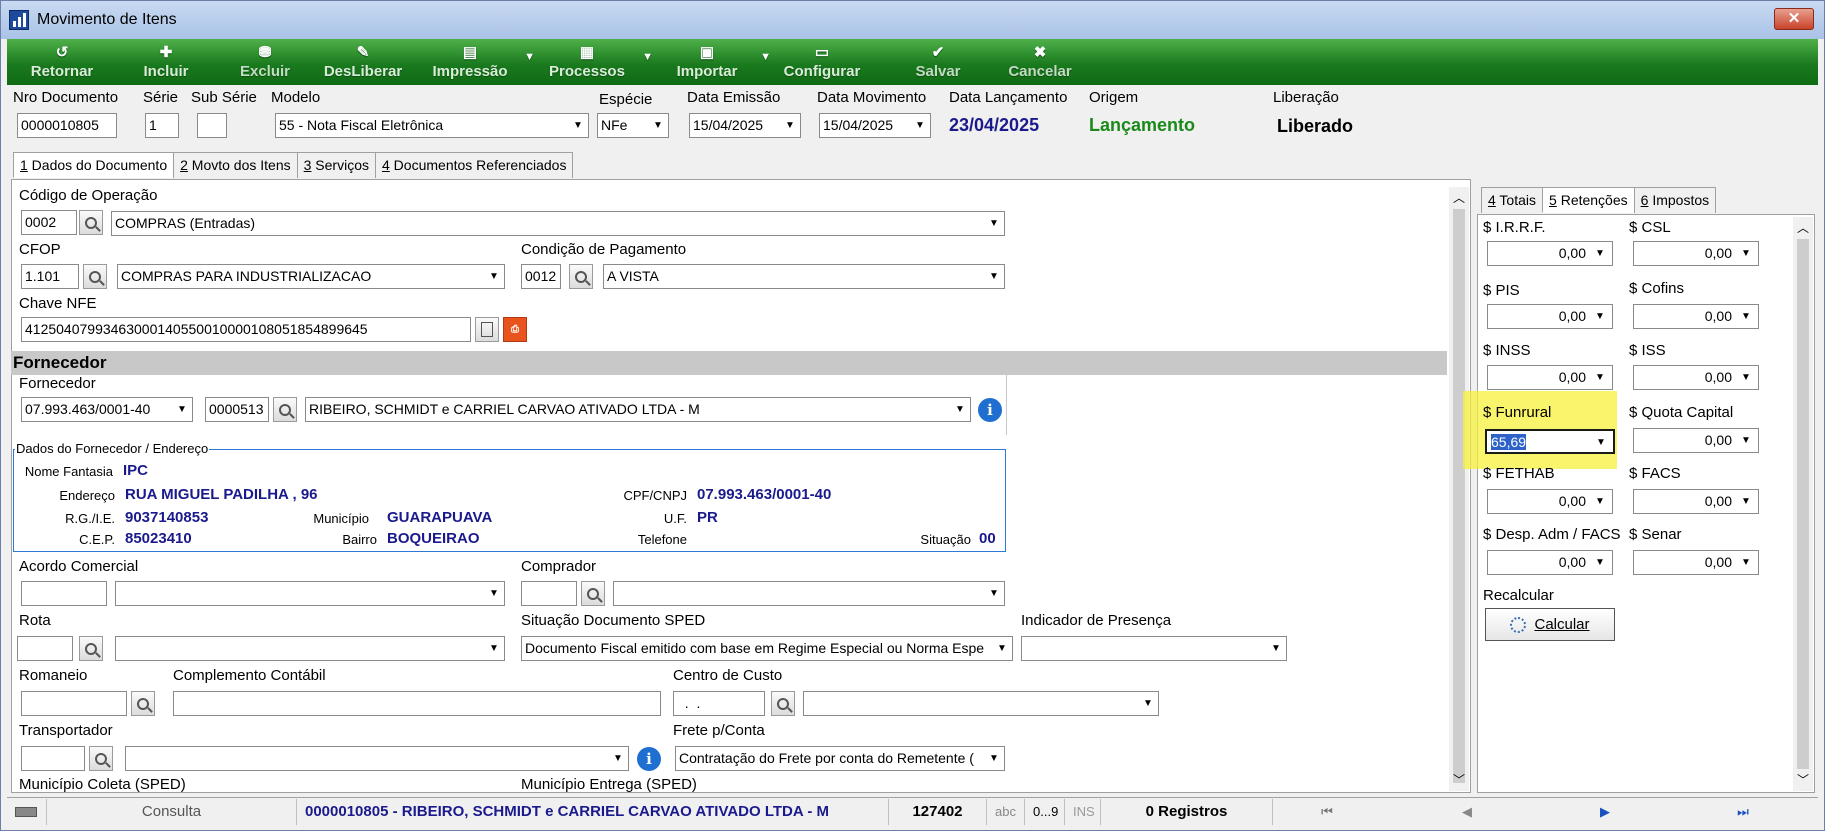 This screenshot has width=1825, height=831. I want to click on iss-input: 0,00 ▼, so click(1696, 377).